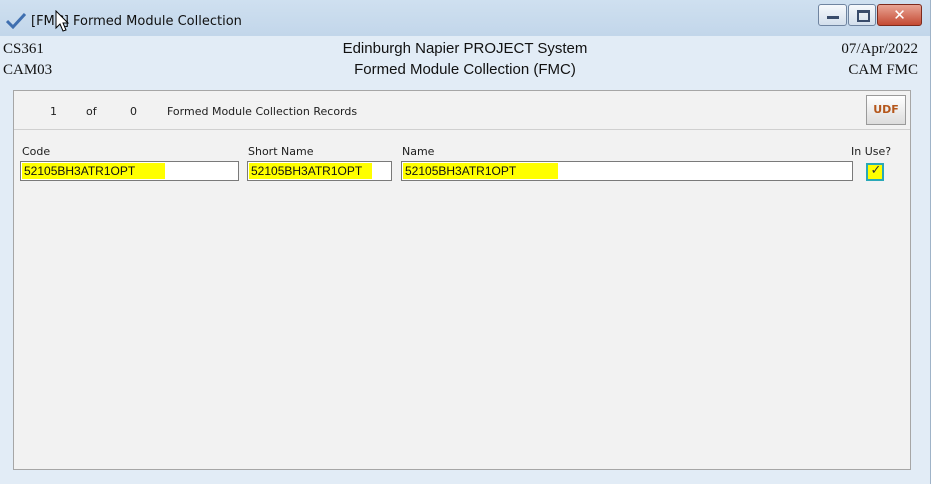  I want to click on name-field: 52105BH3ATR1OPT, so click(627, 171).